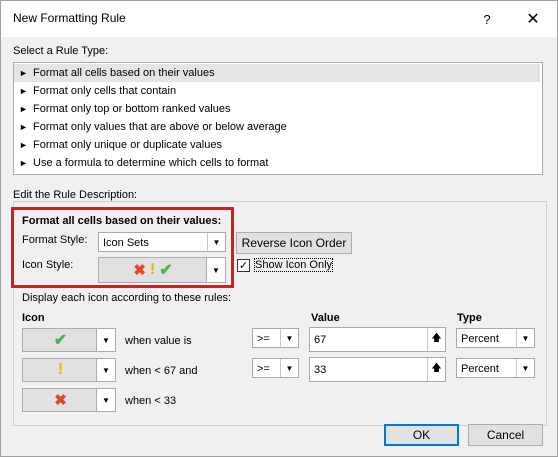  I want to click on show-icon-only-label: Show Icon Only, so click(293, 265).